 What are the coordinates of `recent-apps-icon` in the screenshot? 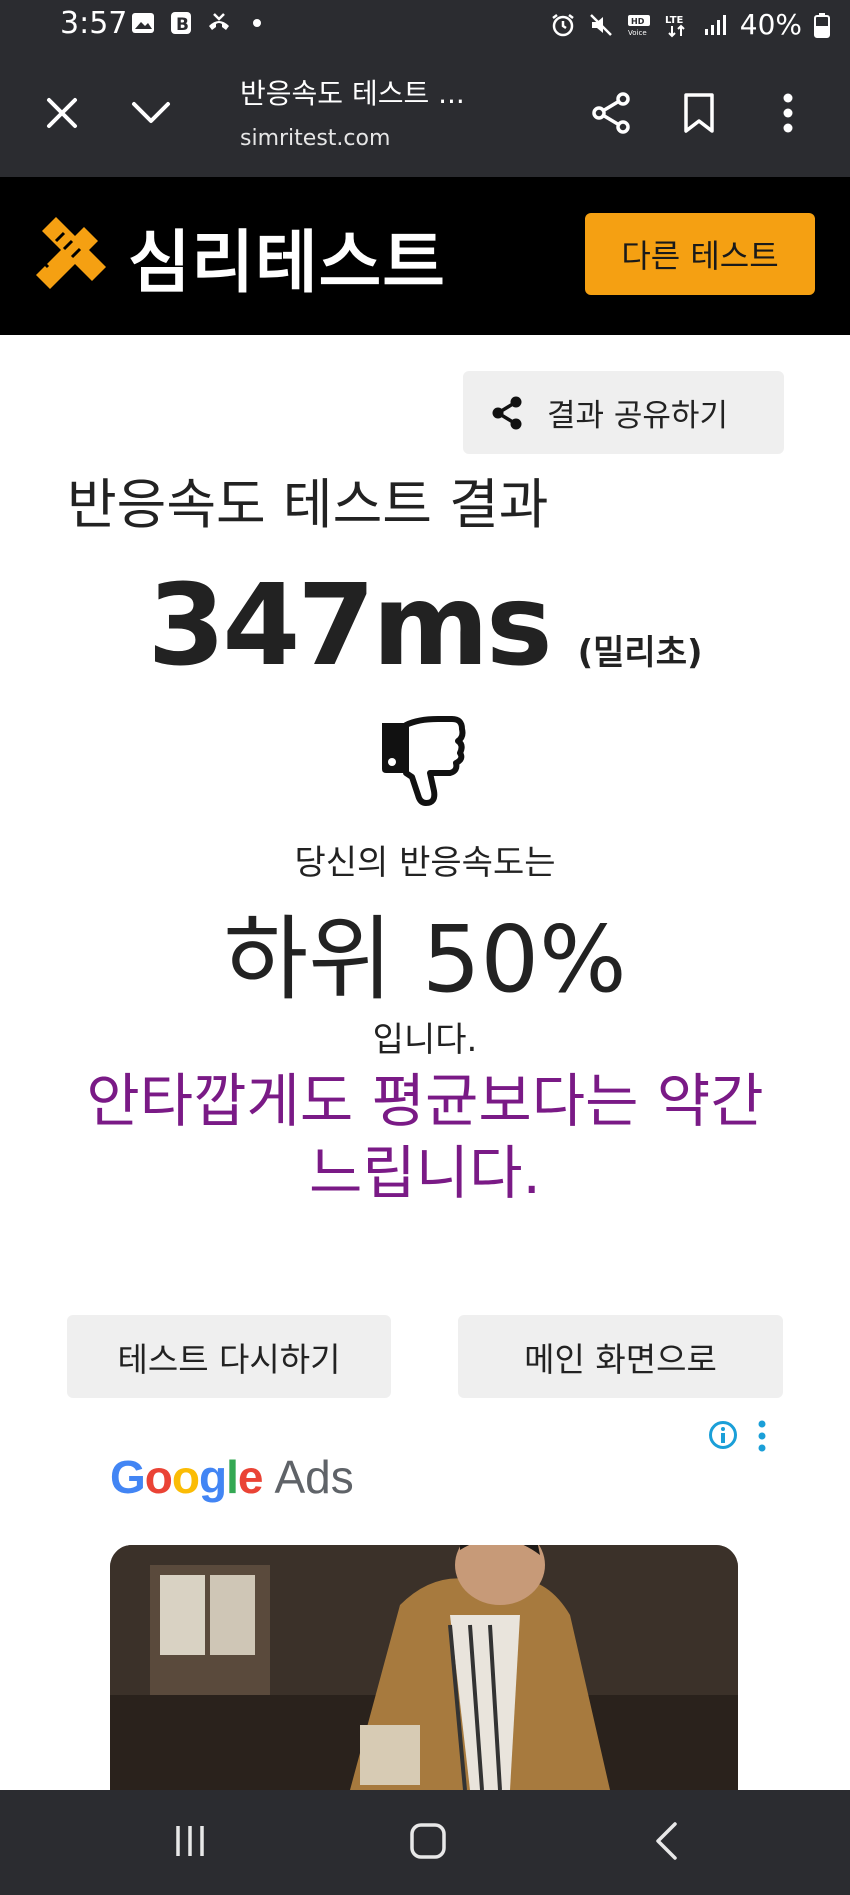 It's located at (190, 1841).